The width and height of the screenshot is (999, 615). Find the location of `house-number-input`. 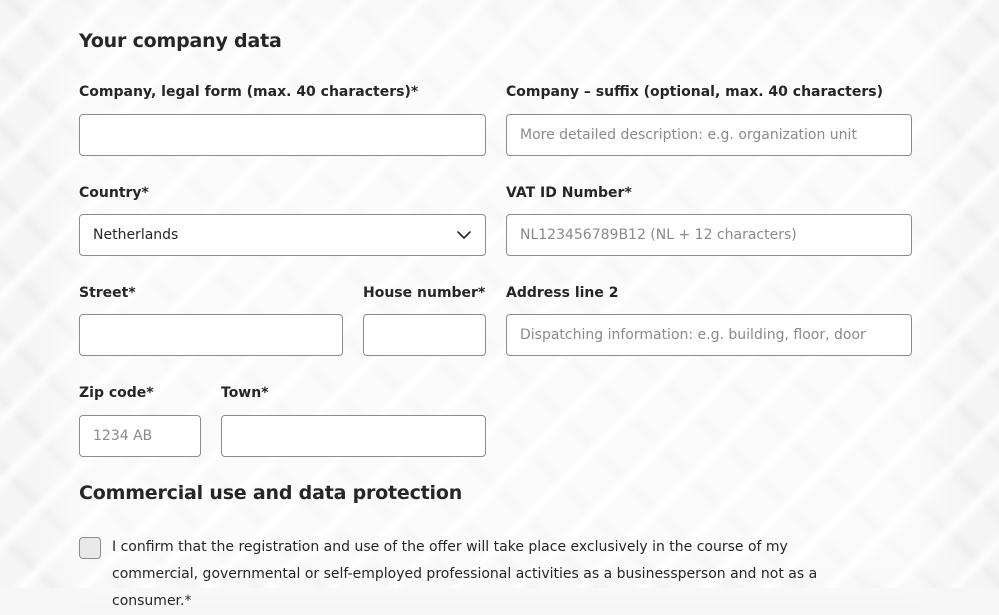

house-number-input is located at coordinates (424, 335).